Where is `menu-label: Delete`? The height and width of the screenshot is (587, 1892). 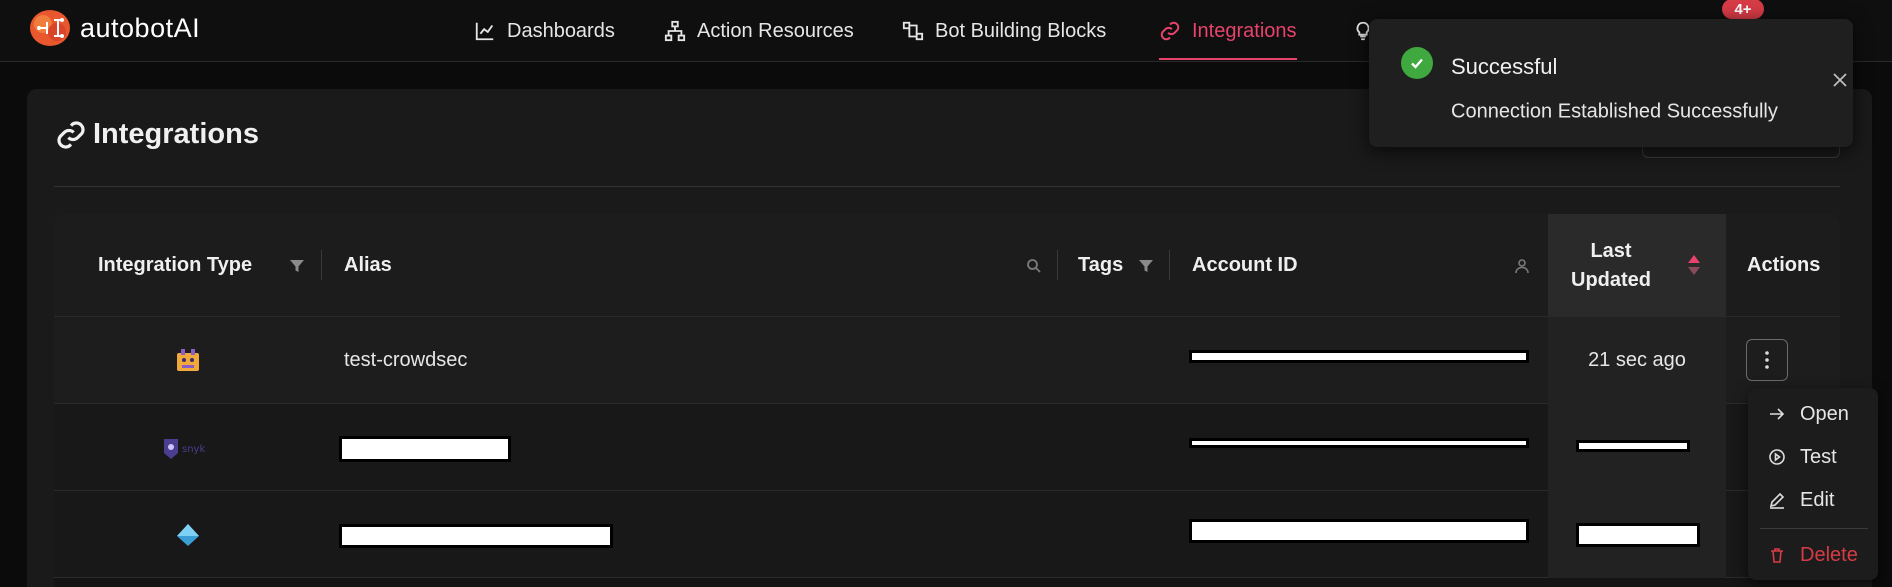
menu-label: Delete is located at coordinates (1829, 554).